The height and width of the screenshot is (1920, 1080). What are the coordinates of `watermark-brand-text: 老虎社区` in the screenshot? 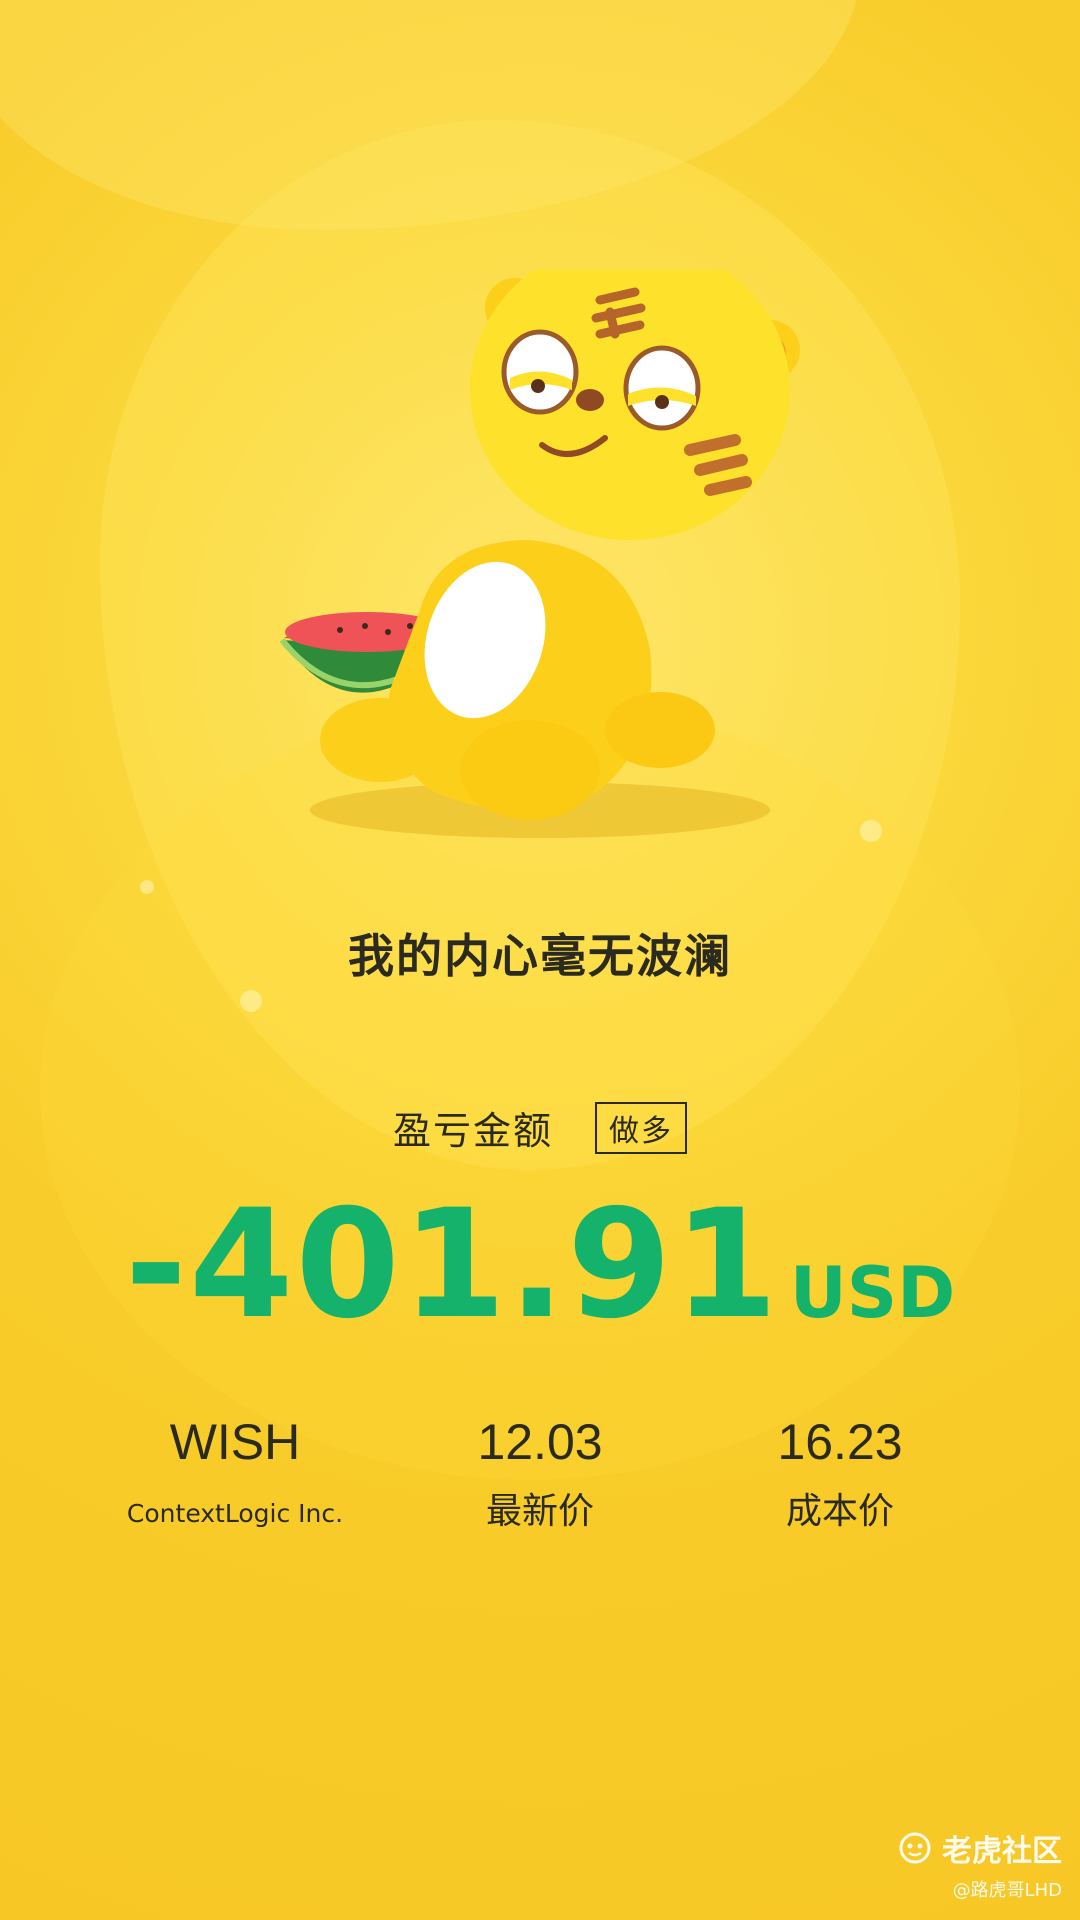 It's located at (1002, 1851).